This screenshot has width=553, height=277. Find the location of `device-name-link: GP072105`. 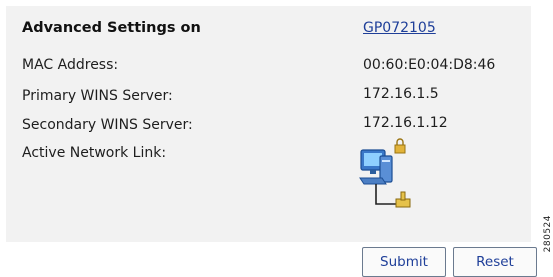

device-name-link: GP072105 is located at coordinates (399, 28).